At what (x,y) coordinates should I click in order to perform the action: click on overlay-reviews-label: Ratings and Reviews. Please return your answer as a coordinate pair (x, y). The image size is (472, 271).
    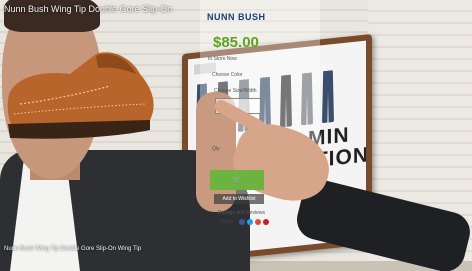
    Looking at the image, I should click on (241, 213).